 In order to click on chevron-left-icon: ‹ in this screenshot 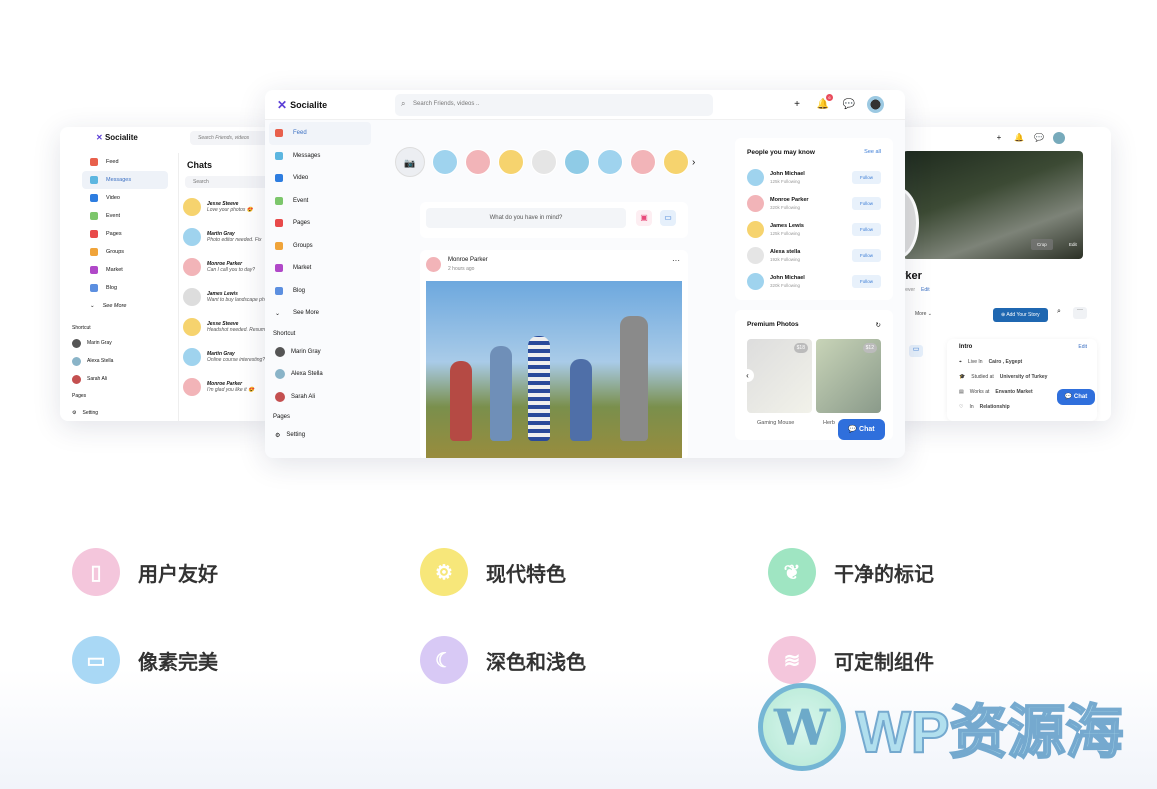, I will do `click(747, 375)`.